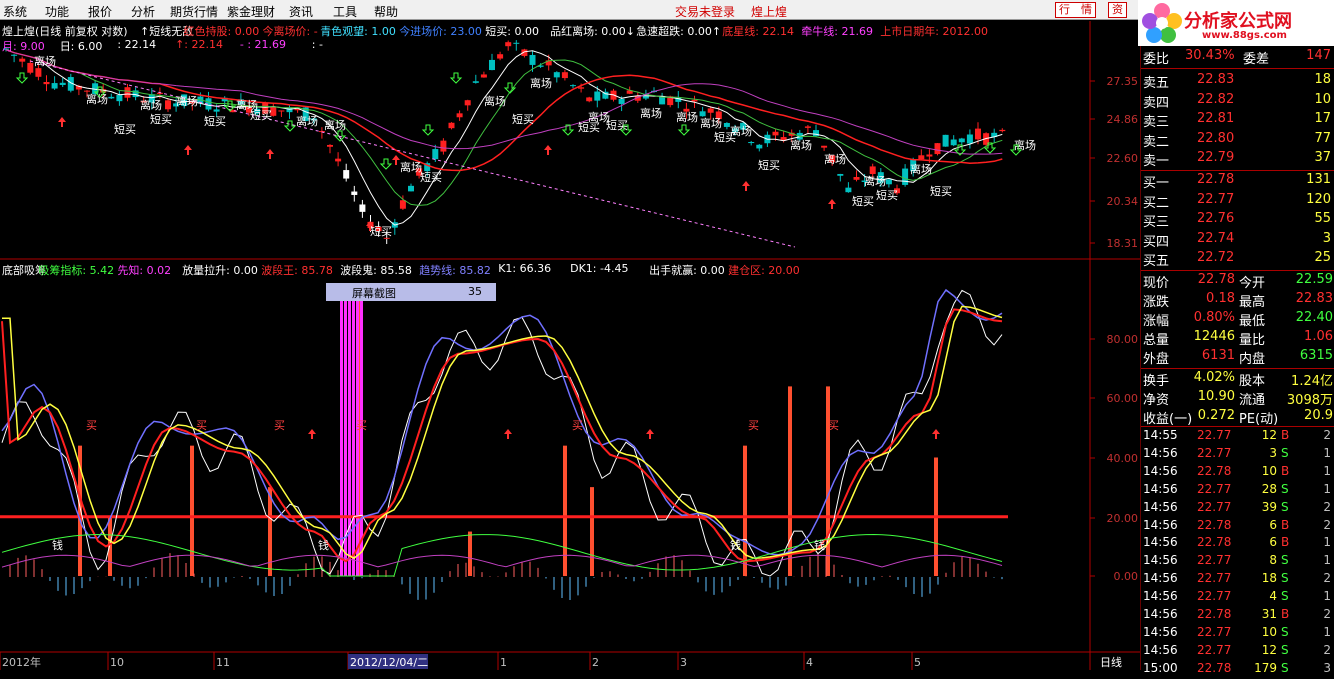 This screenshot has width=1334, height=679. Describe the element at coordinates (143, 11) in the screenshot. I see `menu-item-3: 分析` at that location.